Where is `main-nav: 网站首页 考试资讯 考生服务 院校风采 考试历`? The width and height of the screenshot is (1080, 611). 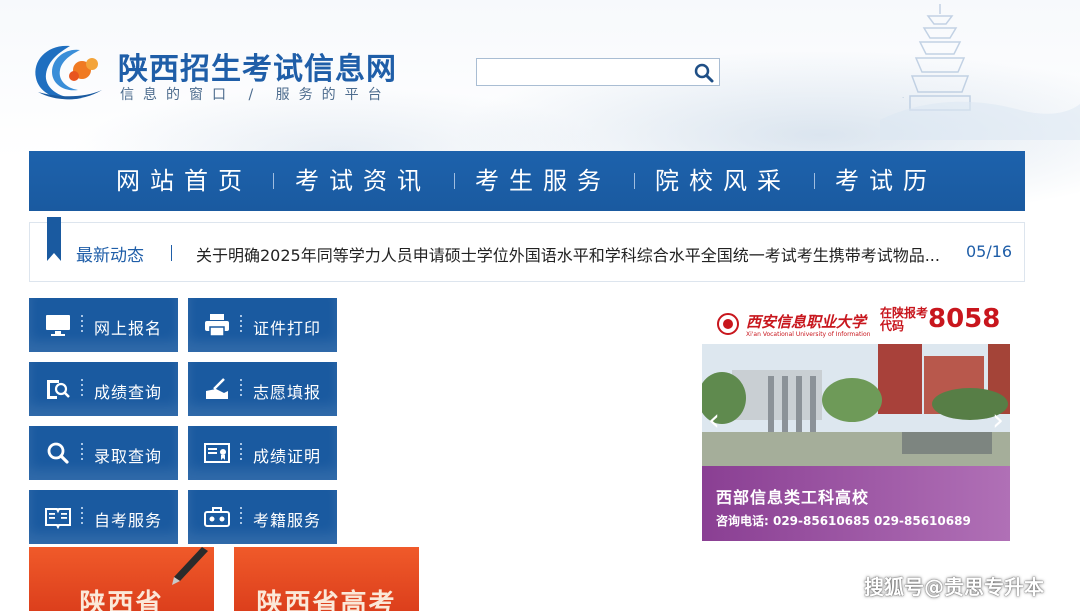 main-nav: 网站首页 考试资讯 考生服务 院校风采 考试历 is located at coordinates (527, 181).